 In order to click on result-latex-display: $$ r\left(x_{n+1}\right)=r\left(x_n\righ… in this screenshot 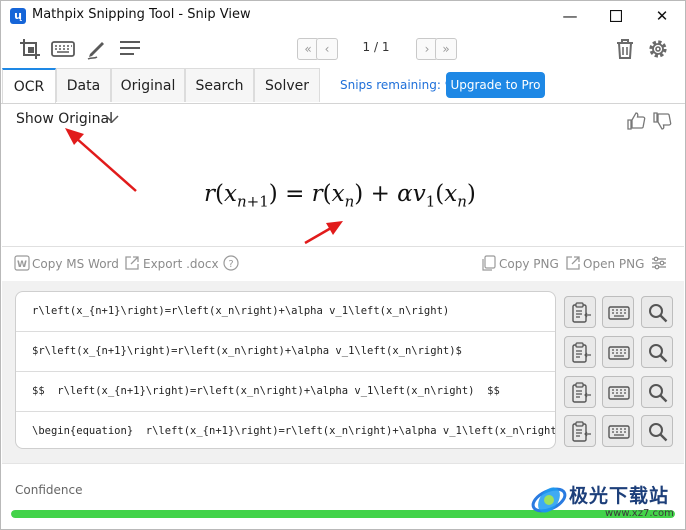, I will do `click(285, 391)`.